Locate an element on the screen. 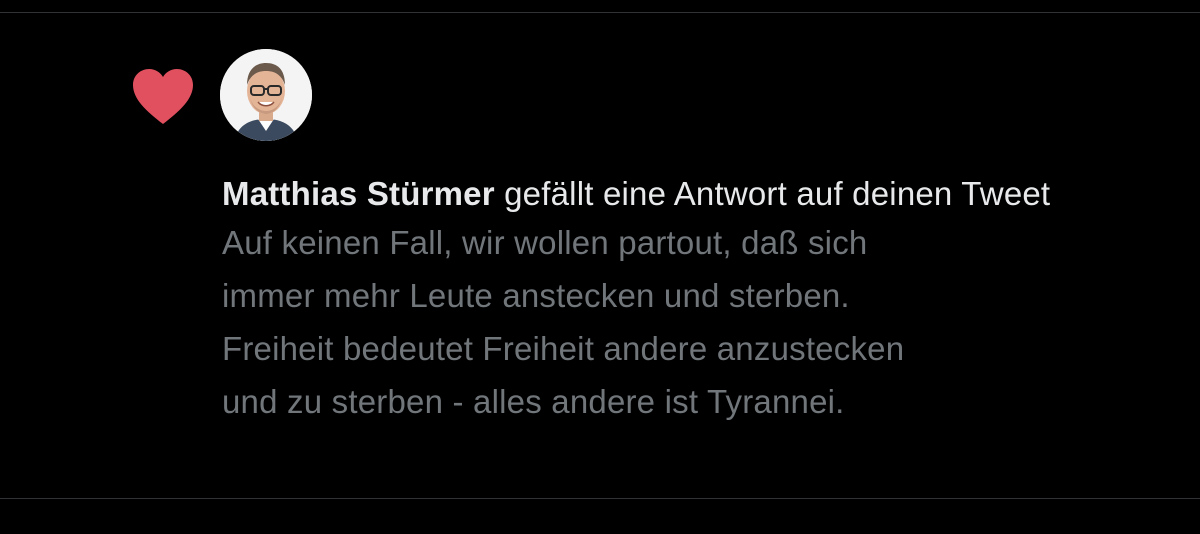 This screenshot has height=534, width=1200. heart-icon is located at coordinates (163, 97).